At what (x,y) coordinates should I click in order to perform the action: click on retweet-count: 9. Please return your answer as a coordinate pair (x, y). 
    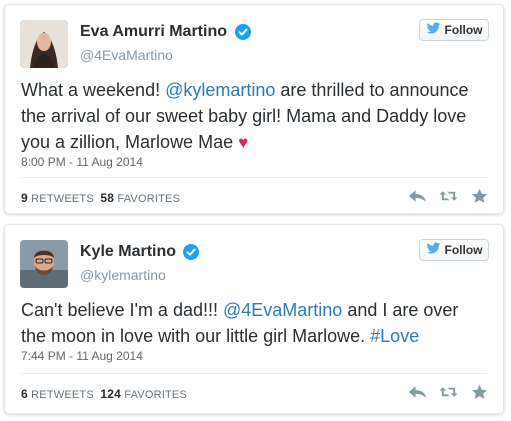
    Looking at the image, I should click on (24, 198).